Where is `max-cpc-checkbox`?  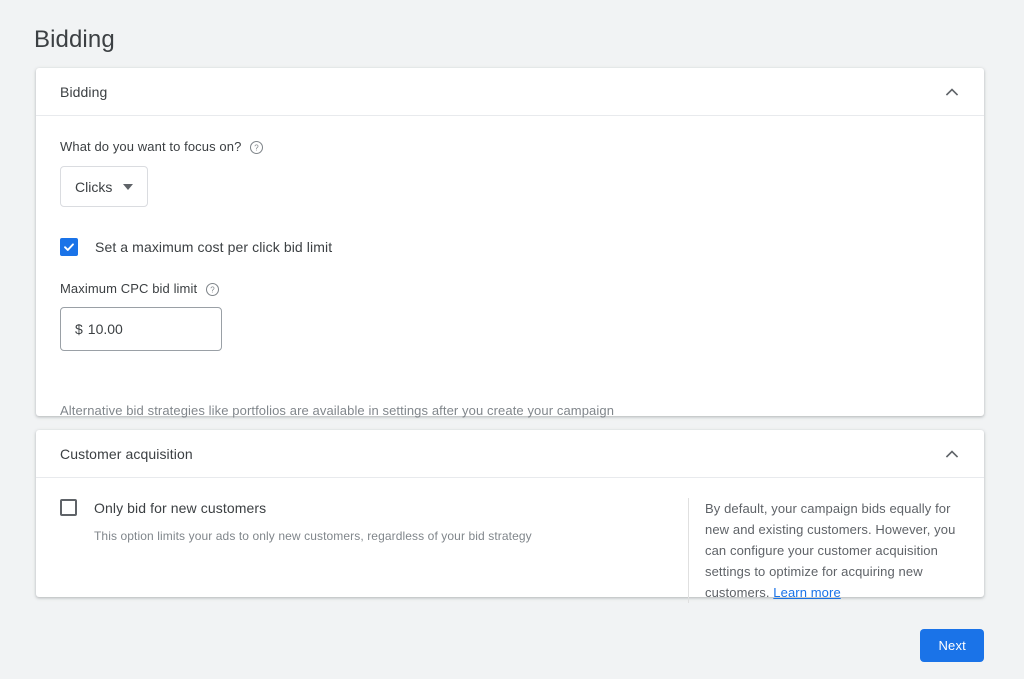
max-cpc-checkbox is located at coordinates (69, 247).